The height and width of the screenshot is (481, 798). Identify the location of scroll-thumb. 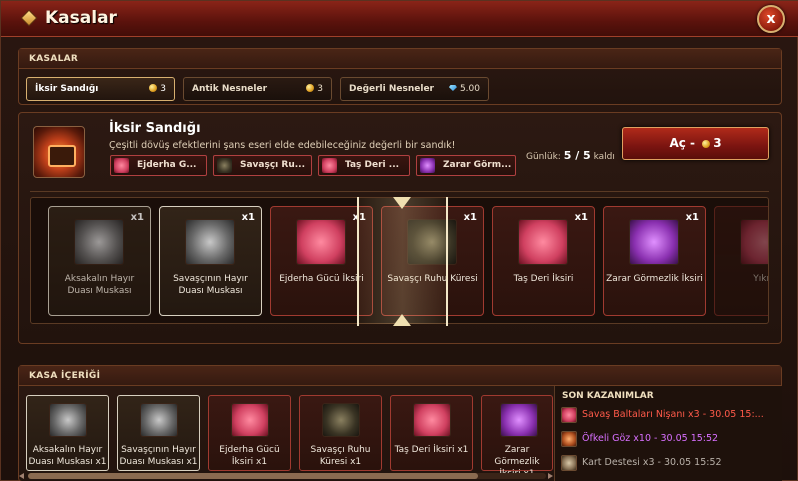
(253, 476).